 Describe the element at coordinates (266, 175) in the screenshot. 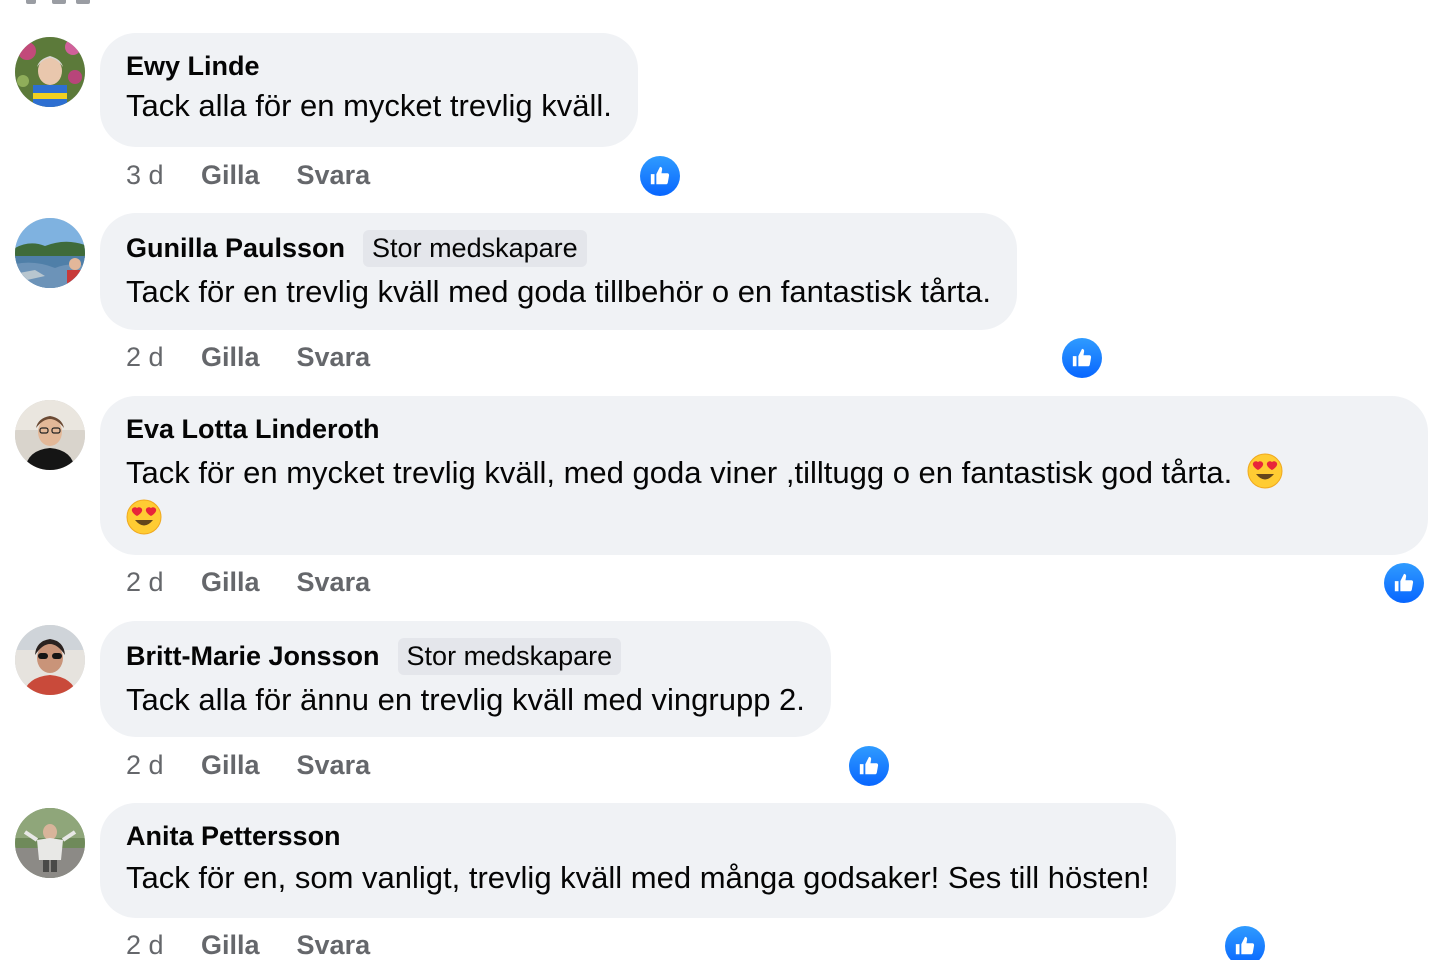

I see `comment-actions: 3 d Gilla Svara` at that location.